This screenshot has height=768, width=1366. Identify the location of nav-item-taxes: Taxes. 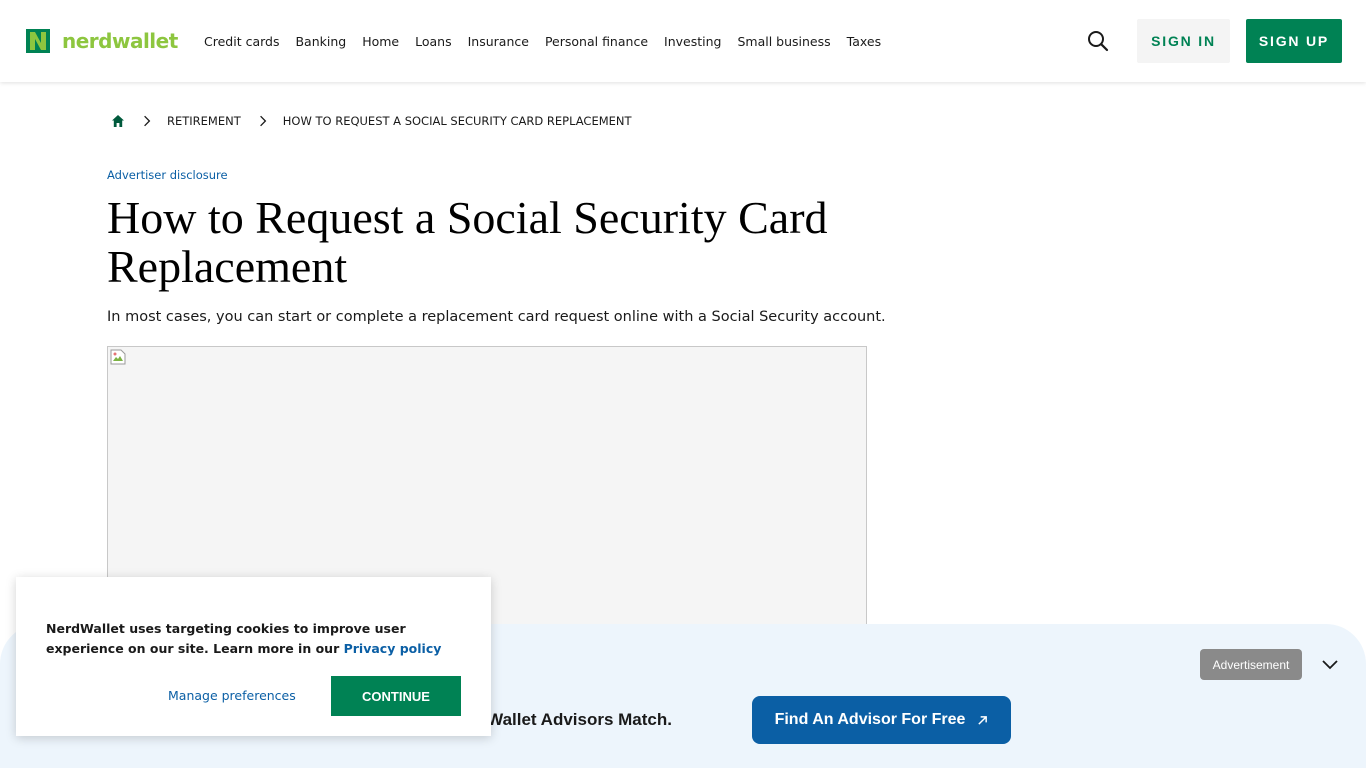
(864, 41).